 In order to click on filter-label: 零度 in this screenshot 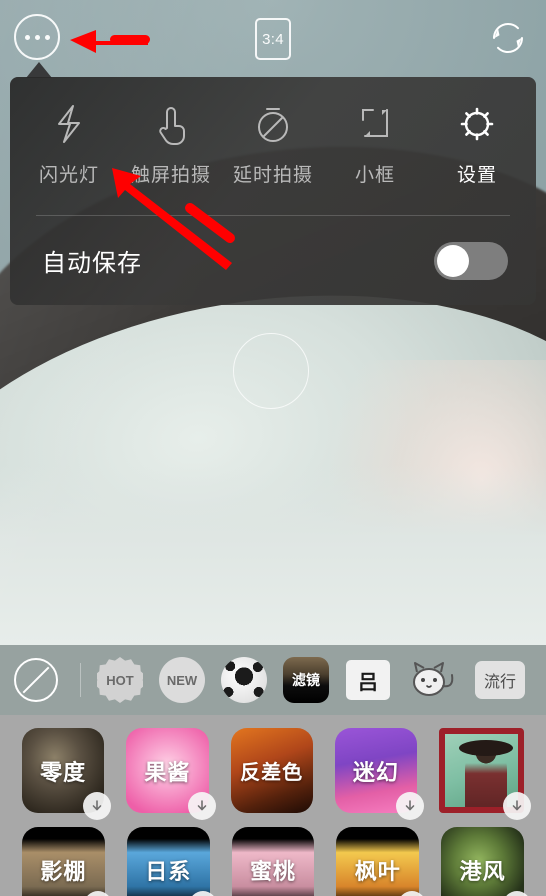, I will do `click(63, 772)`.